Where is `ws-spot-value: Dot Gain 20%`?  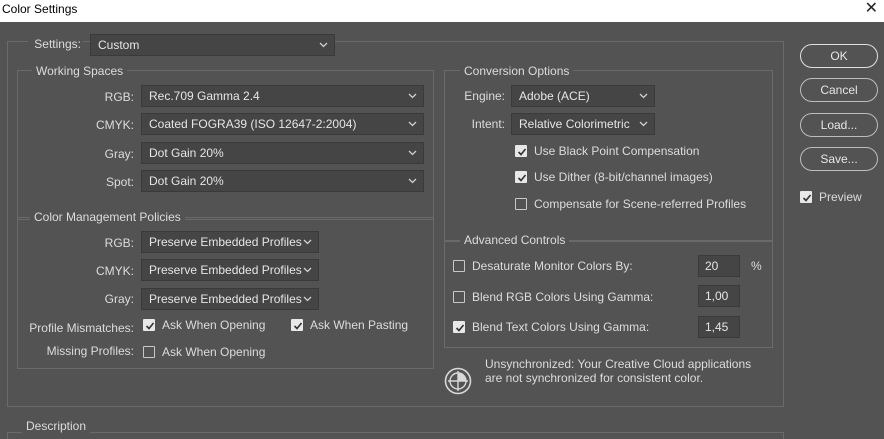
ws-spot-value: Dot Gain 20% is located at coordinates (186, 181).